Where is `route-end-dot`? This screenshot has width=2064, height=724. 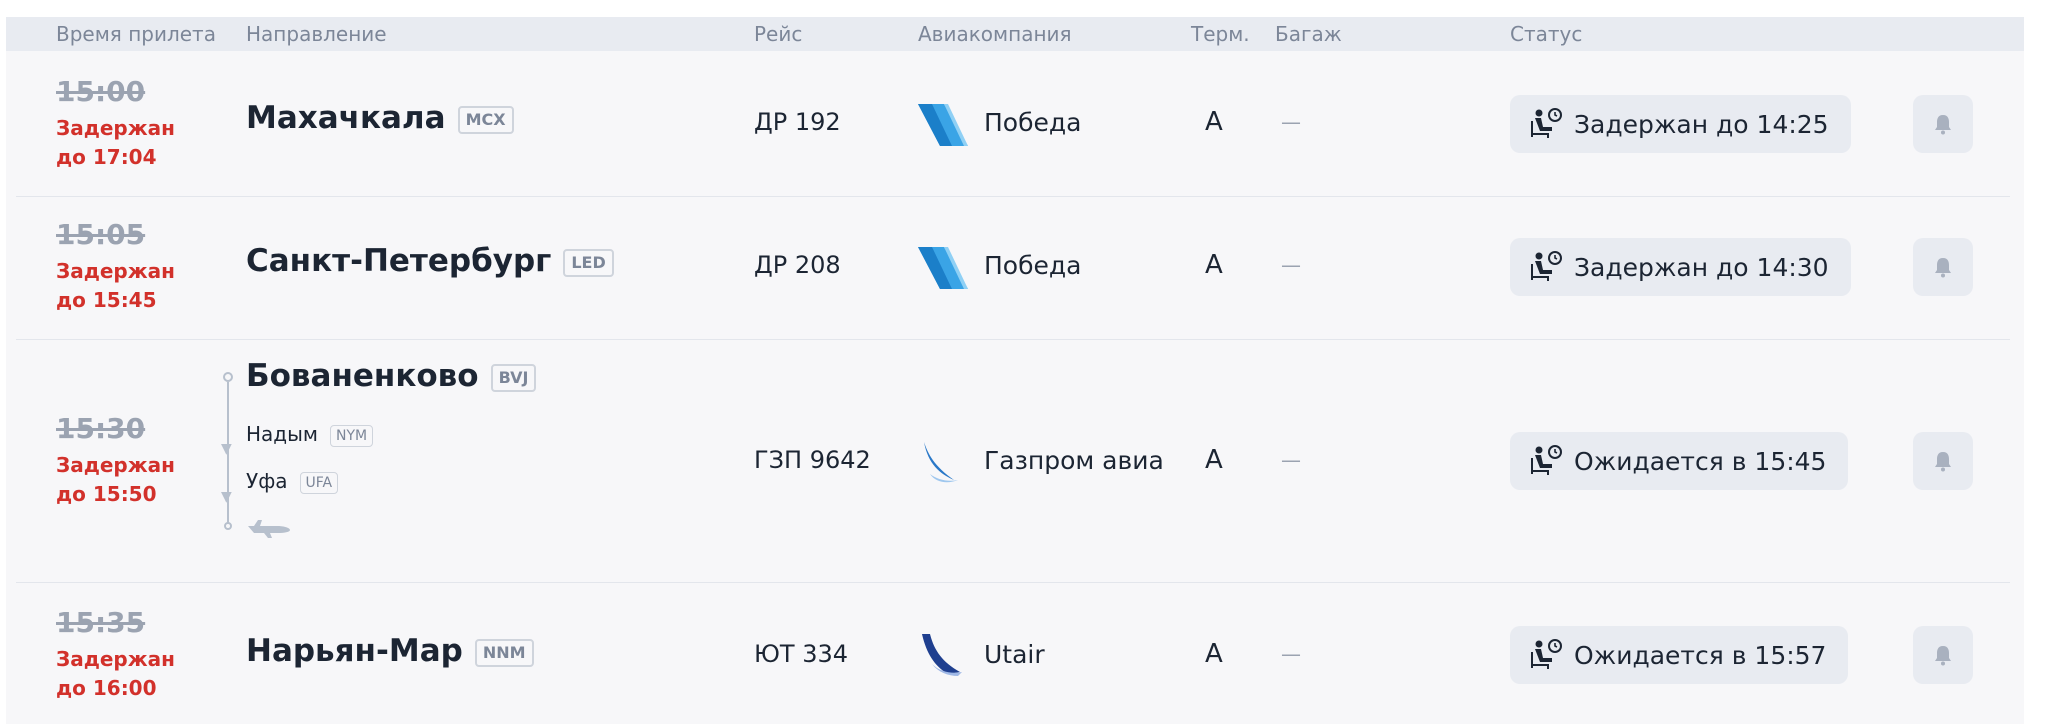 route-end-dot is located at coordinates (228, 526).